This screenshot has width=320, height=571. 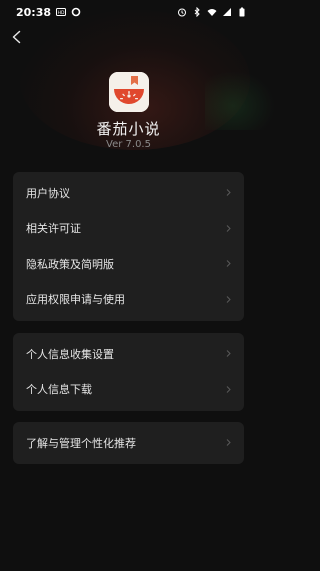 What do you see at coordinates (128, 129) in the screenshot?
I see `app-name: 番茄小说` at bounding box center [128, 129].